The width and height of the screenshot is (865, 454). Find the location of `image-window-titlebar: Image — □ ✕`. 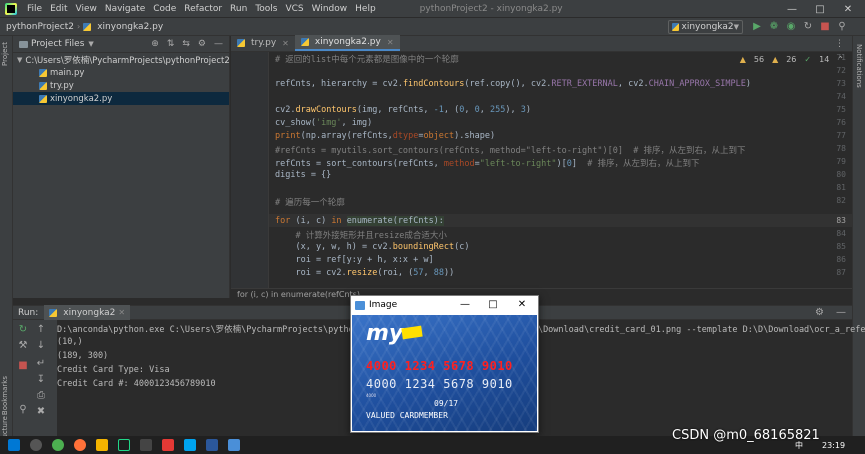

image-window-titlebar: Image — □ ✕ is located at coordinates (444, 305).